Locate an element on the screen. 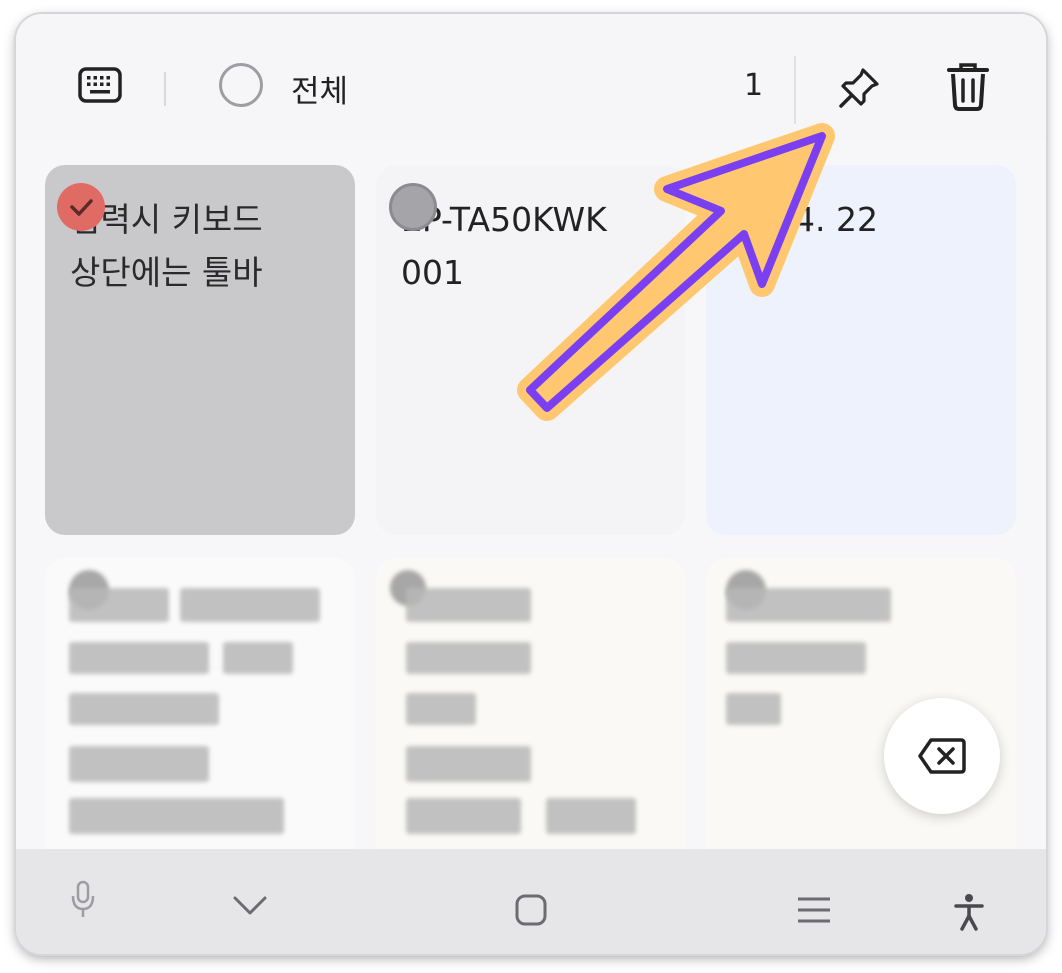 Image resolution: width=1062 pixels, height=973 pixels. note-card: 24. 4. 22 is located at coordinates (861, 350).